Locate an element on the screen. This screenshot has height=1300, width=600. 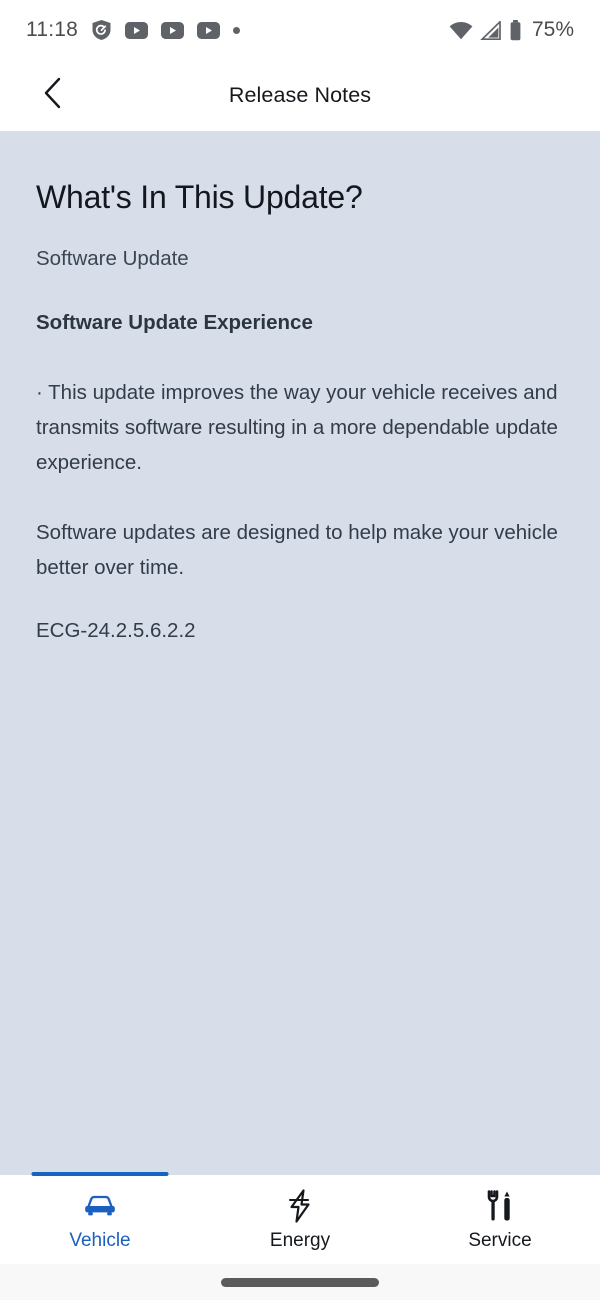
battery-percentage: 75% is located at coordinates (552, 29).